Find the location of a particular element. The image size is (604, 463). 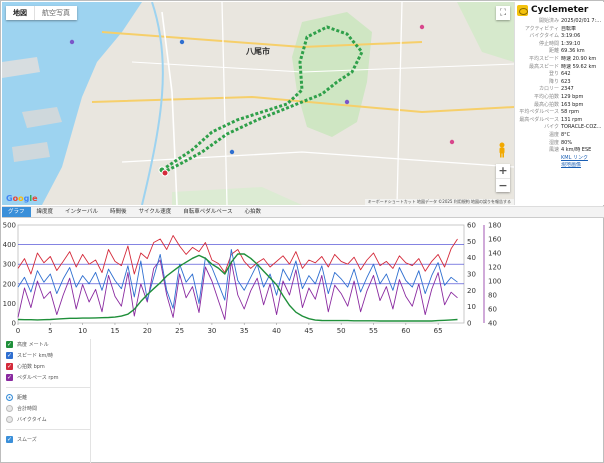

tab-item: 緯度度 is located at coordinates (45, 212).